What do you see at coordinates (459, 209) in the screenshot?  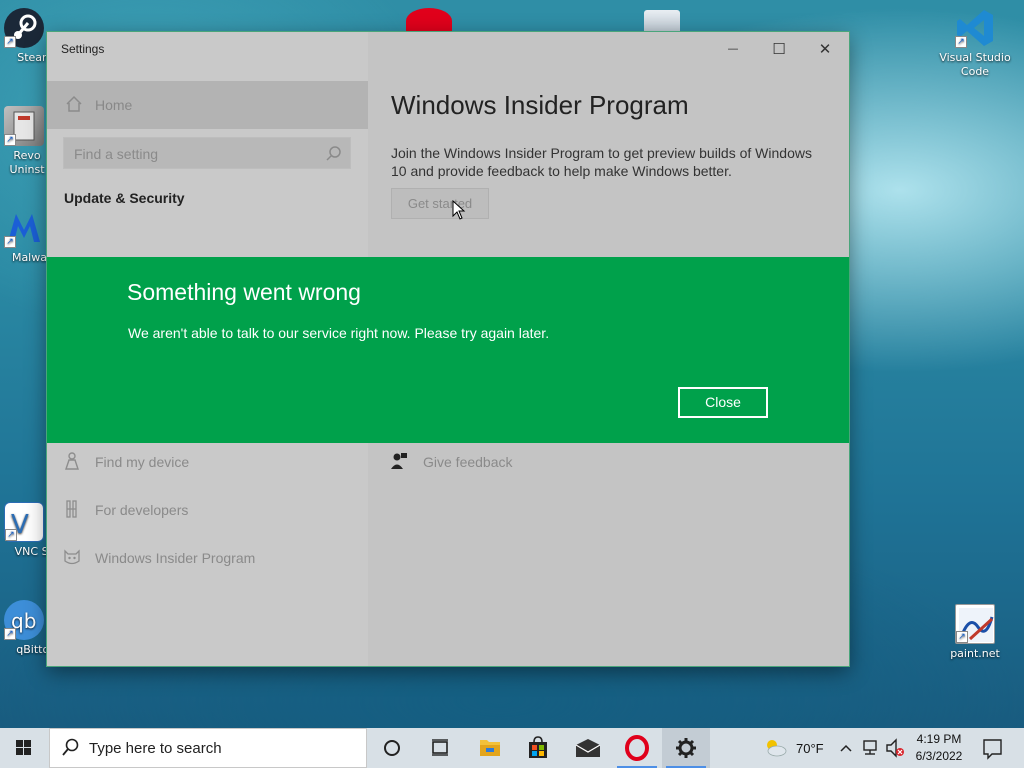 I see `mouse-cursor-icon` at bounding box center [459, 209].